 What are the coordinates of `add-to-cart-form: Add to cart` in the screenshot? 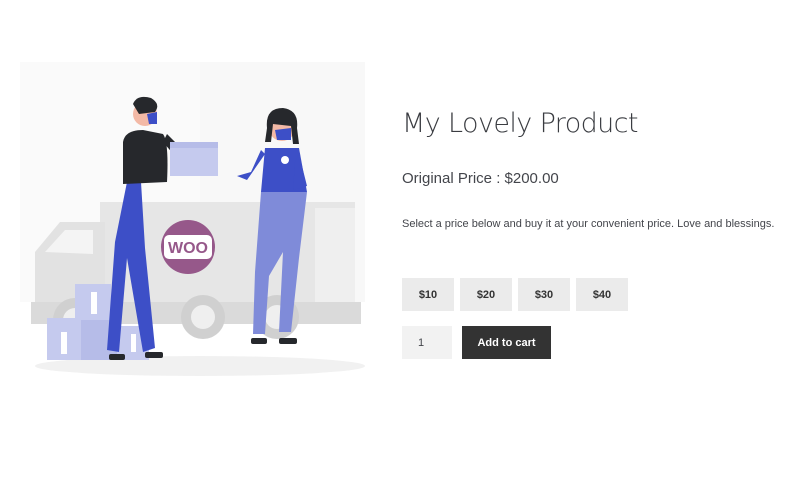 It's located at (476, 342).